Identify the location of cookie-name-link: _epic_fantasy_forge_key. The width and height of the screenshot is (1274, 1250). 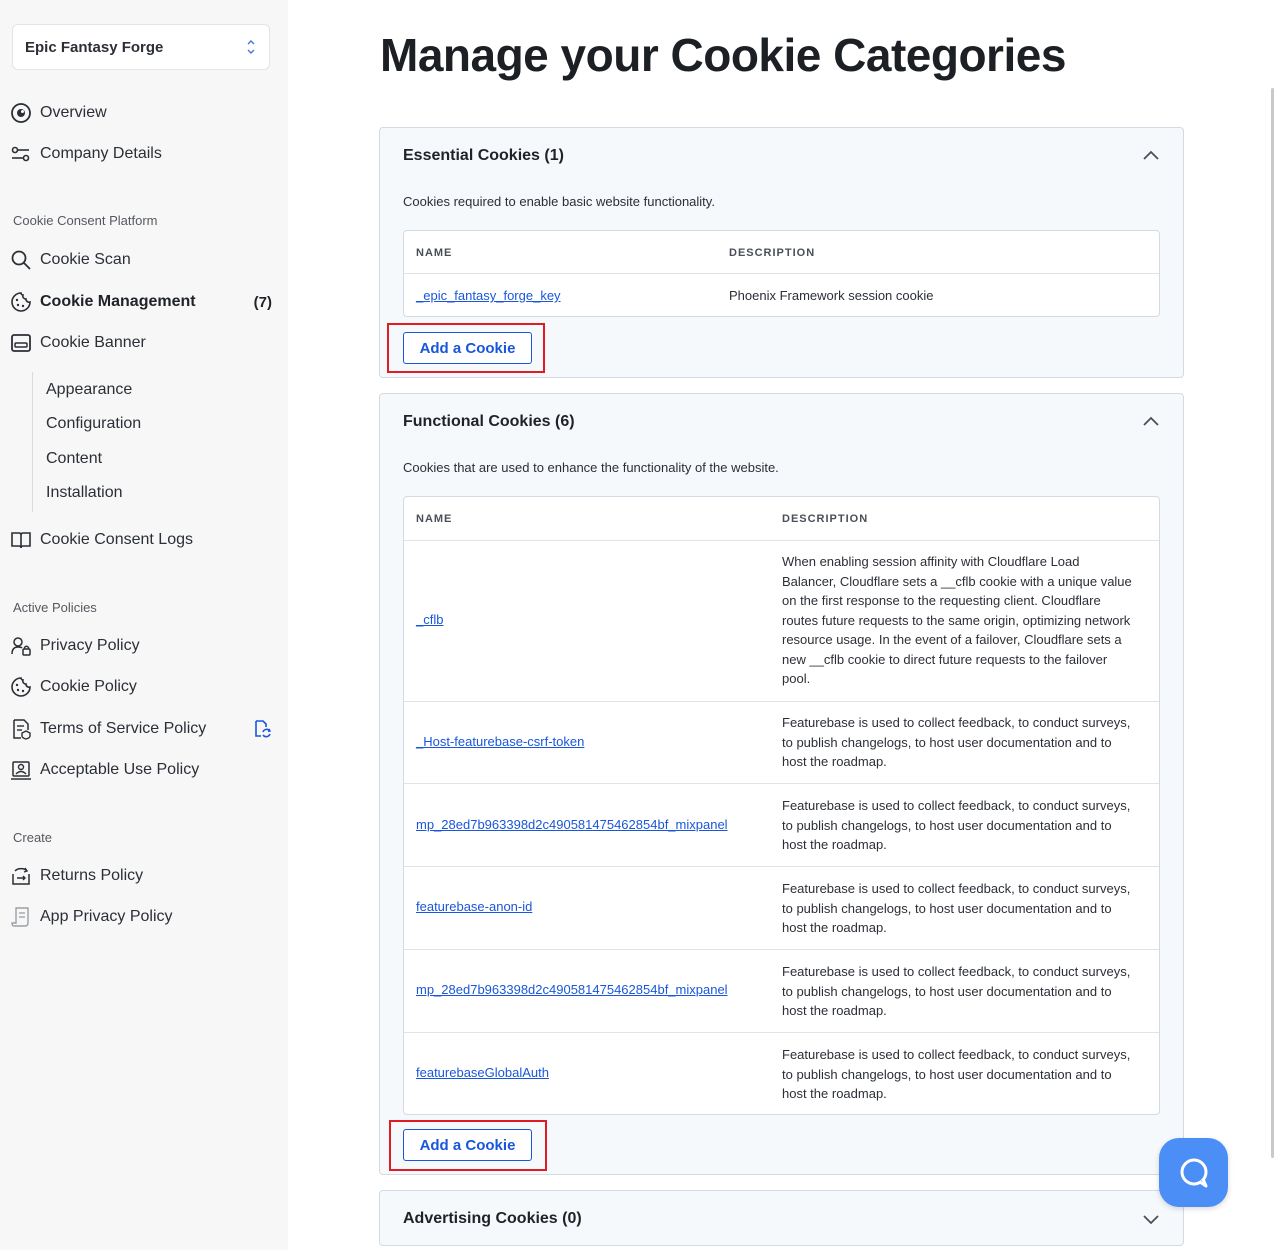
(488, 295).